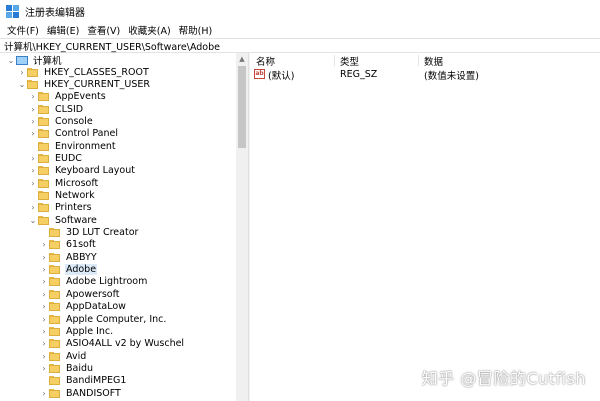  I want to click on address-path: 计算机\HKEY_CURRENT_USER\Software\Adobe, so click(112, 46).